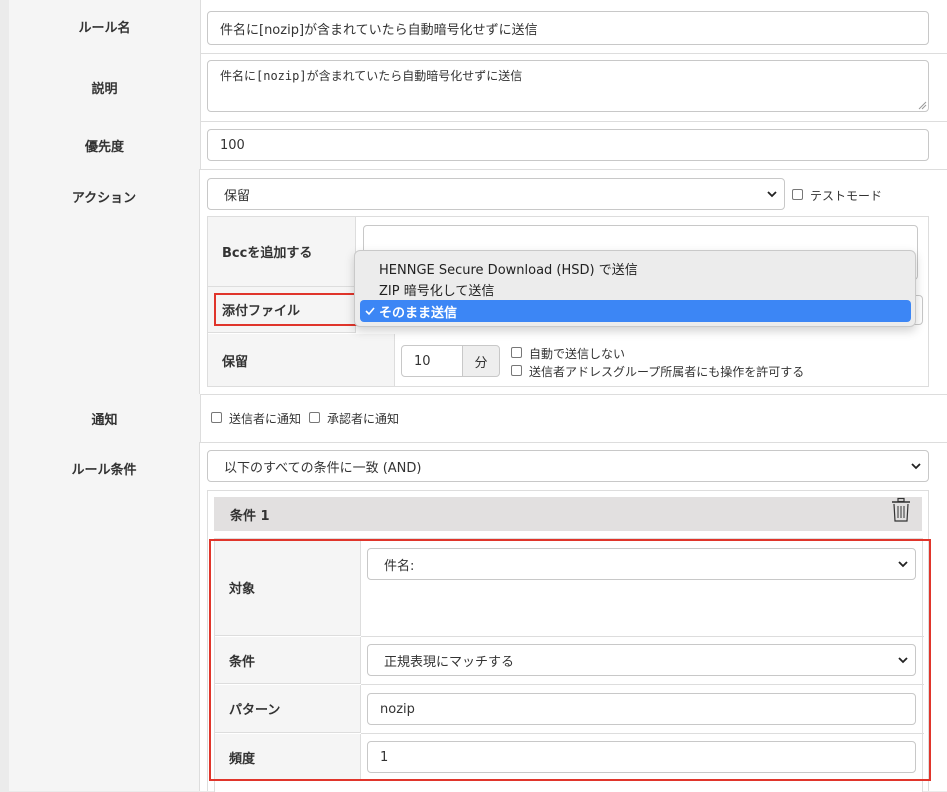 The image size is (947, 792). I want to click on dropdown-option-zip: ZIP 暗号化して送信, so click(436, 289).